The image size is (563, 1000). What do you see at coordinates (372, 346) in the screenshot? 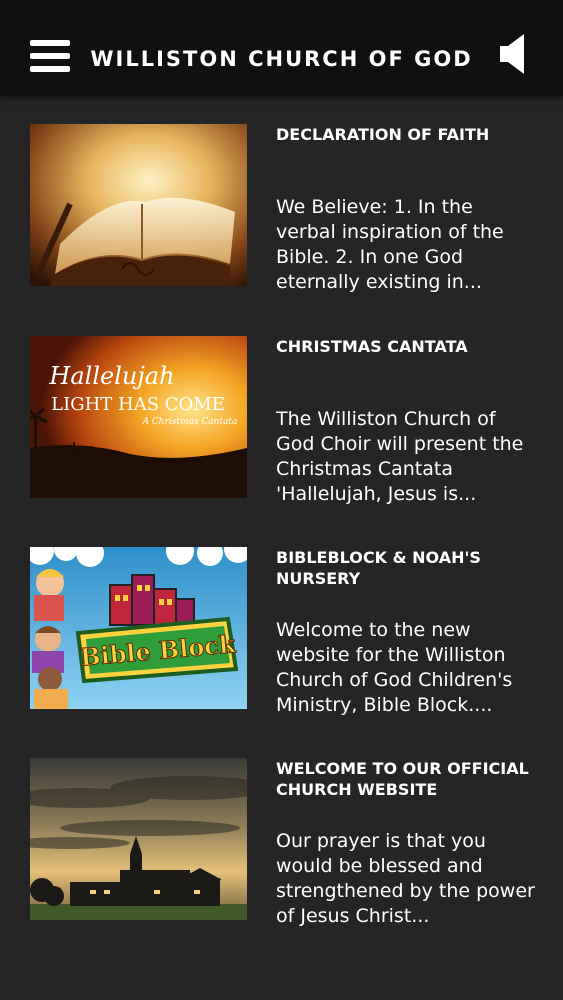
I see `item-title: CHRISTMAS CANTATA` at bounding box center [372, 346].